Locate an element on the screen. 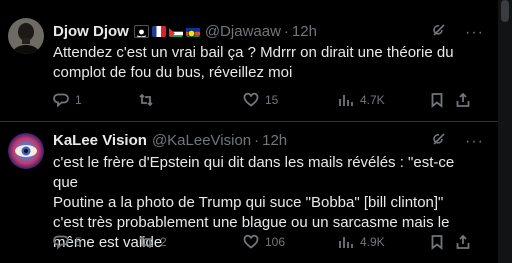  repost-button: 2 is located at coordinates (152, 242).